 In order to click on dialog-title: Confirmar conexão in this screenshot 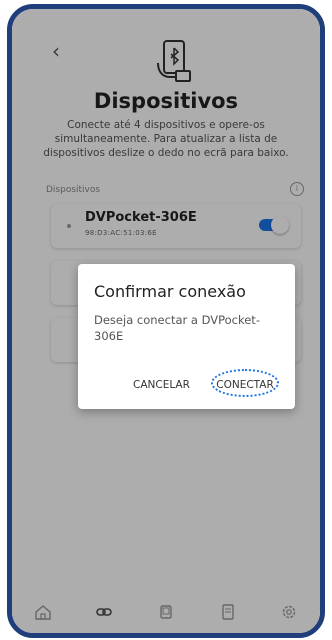, I will do `click(170, 291)`.